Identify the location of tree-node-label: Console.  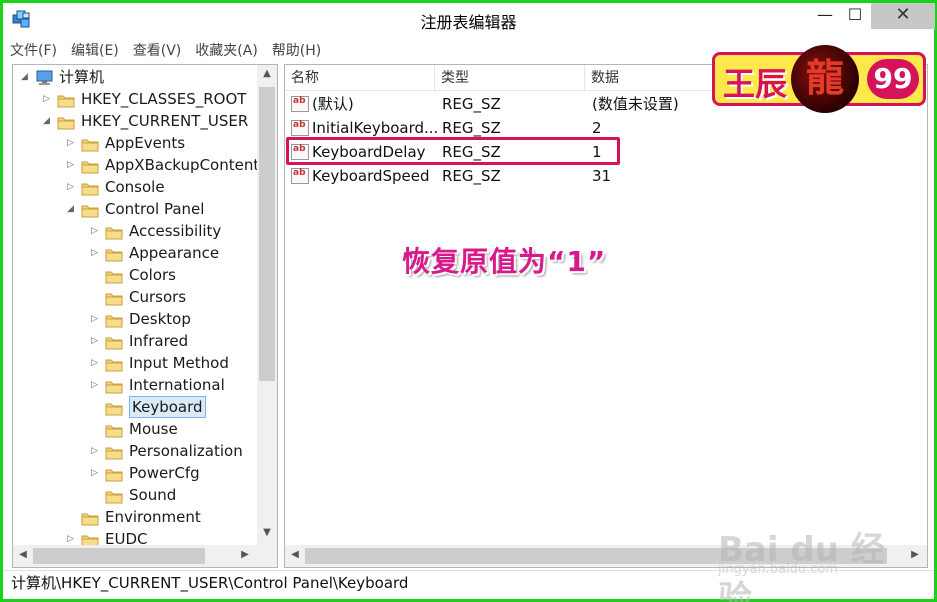
(135, 187).